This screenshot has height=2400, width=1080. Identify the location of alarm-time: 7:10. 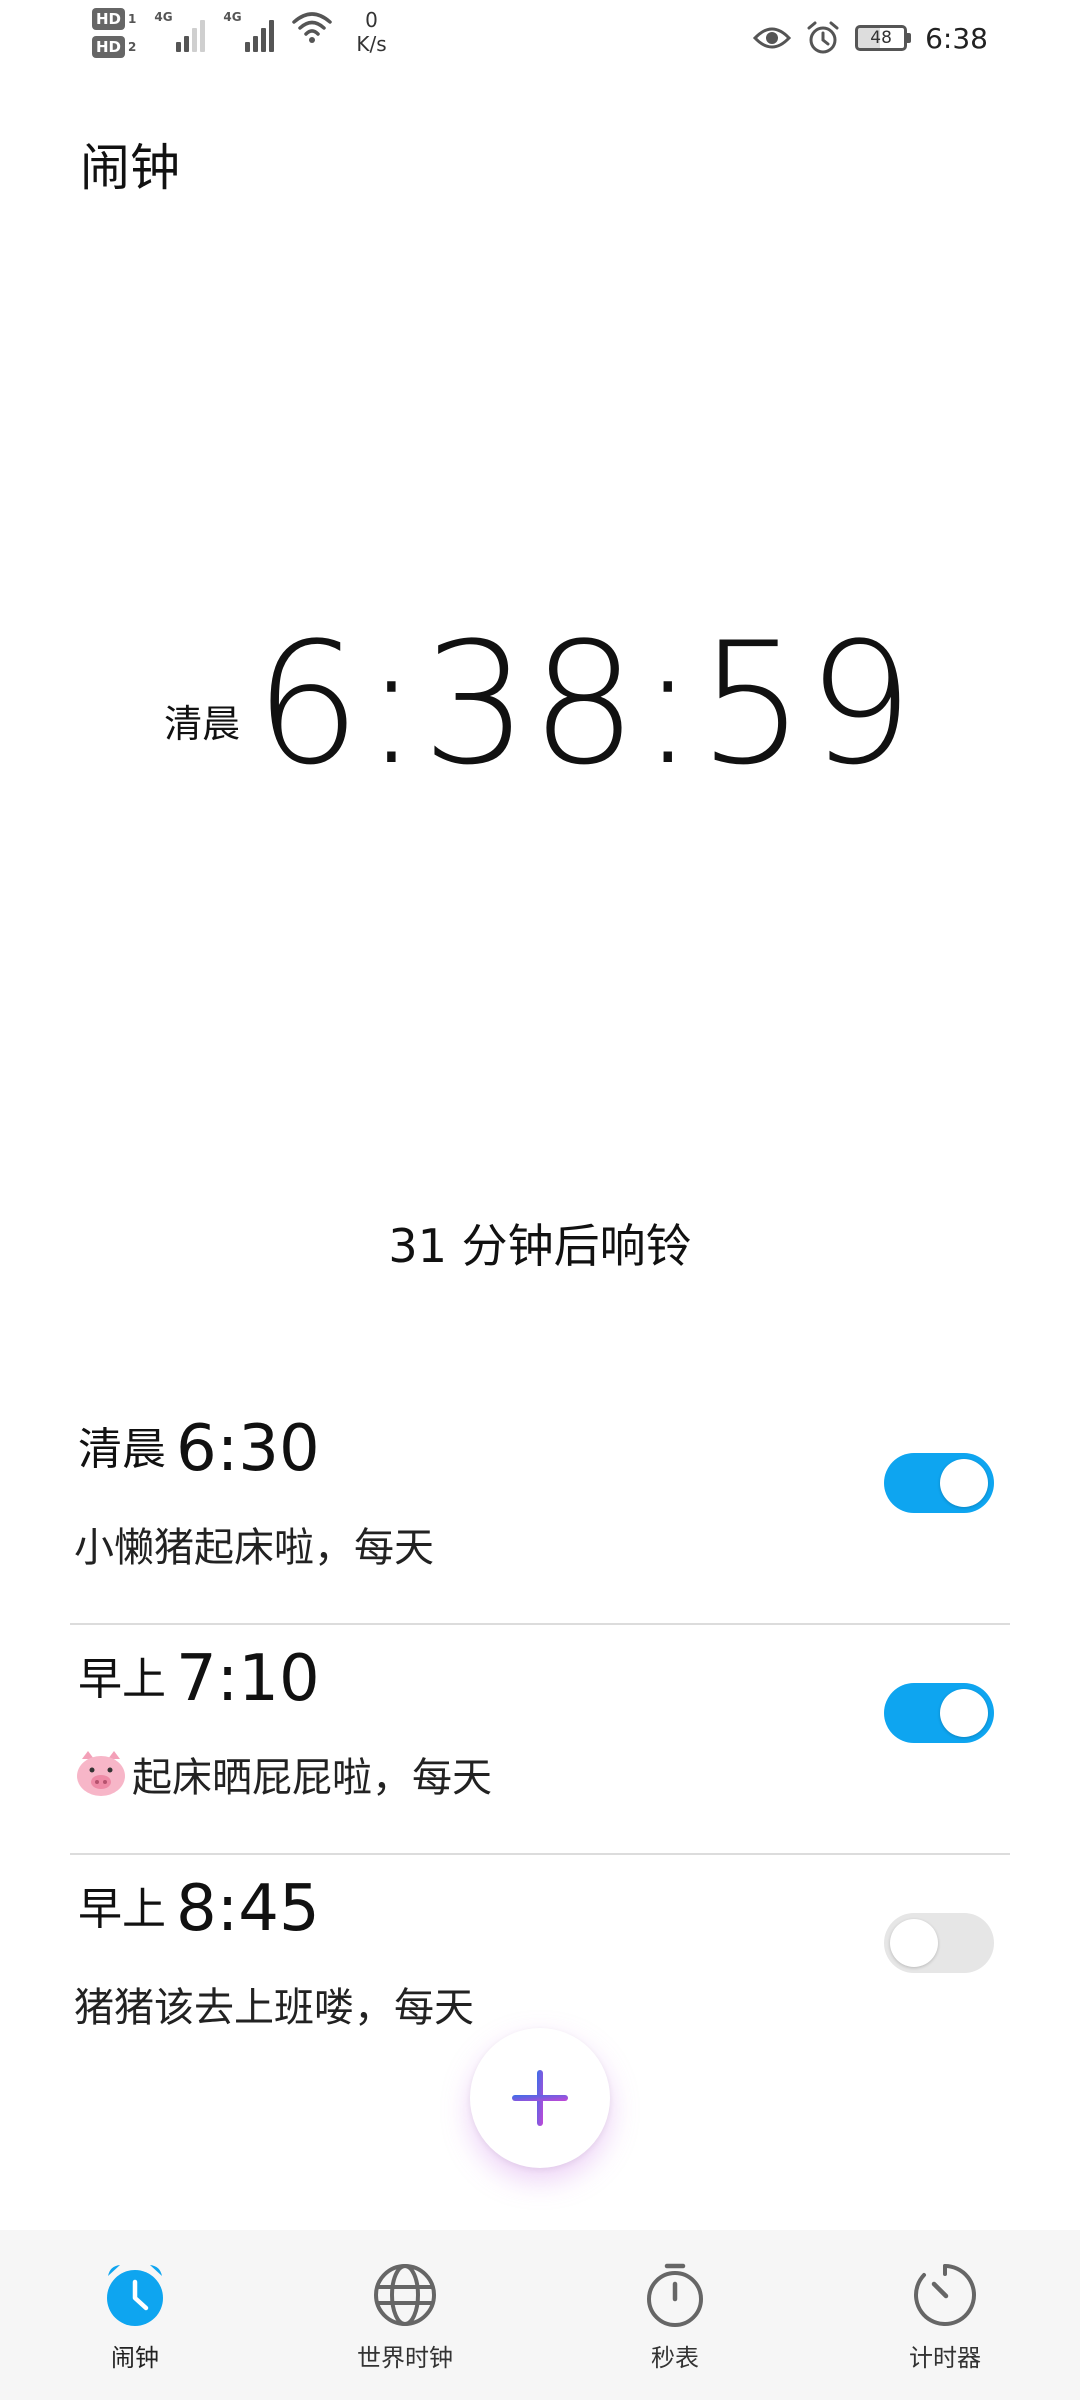
(248, 1679).